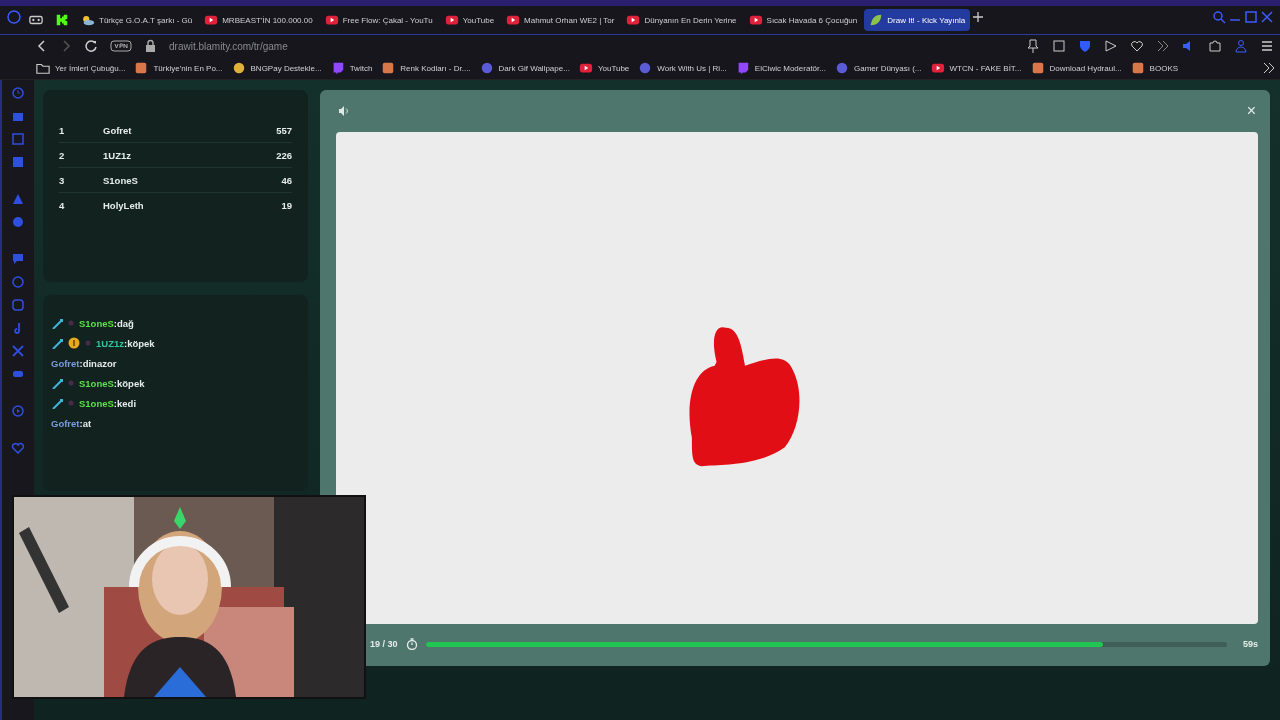 This screenshot has width=1280, height=720. What do you see at coordinates (1251, 17) in the screenshot?
I see `maximize-icon` at bounding box center [1251, 17].